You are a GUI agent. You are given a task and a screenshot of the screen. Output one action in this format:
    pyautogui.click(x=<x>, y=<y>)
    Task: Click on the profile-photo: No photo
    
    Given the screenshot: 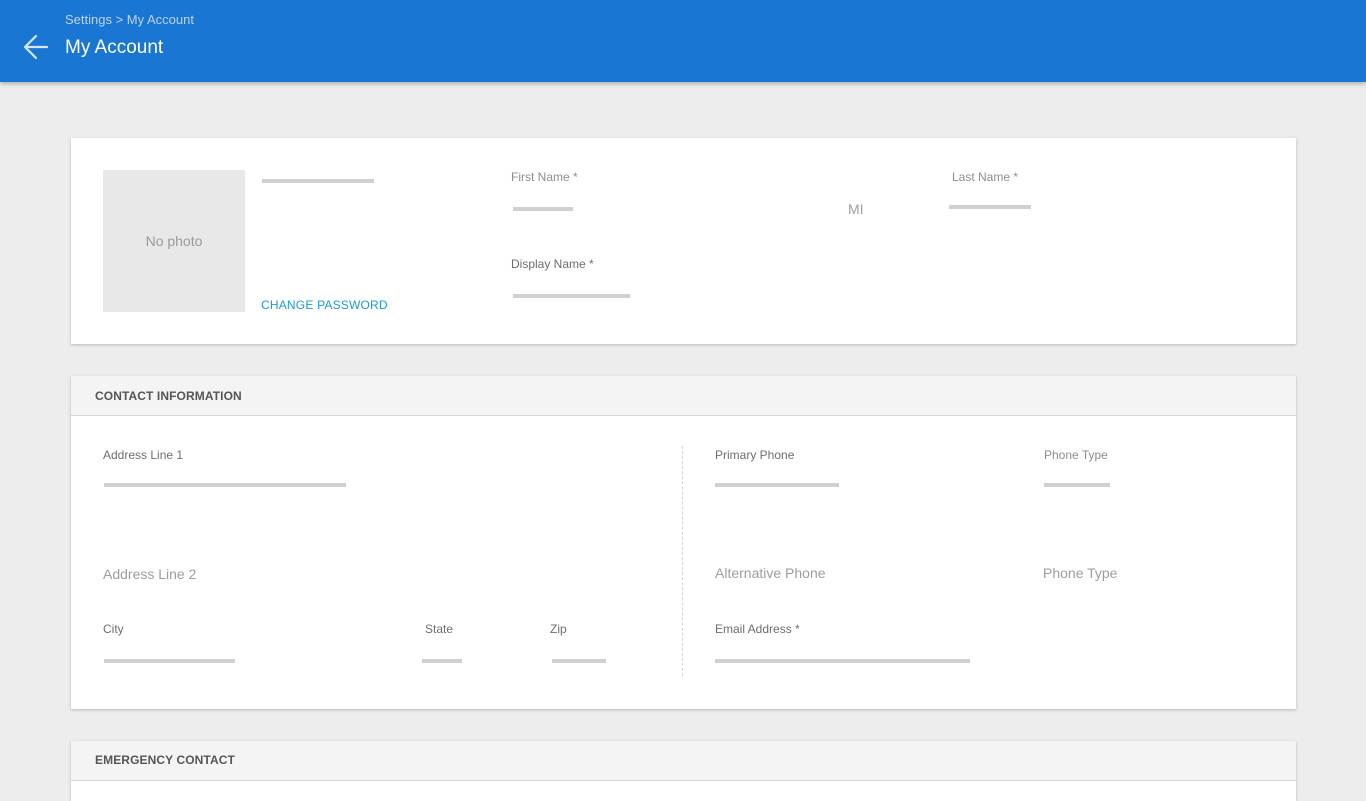 What is the action you would take?
    pyautogui.click(x=174, y=241)
    